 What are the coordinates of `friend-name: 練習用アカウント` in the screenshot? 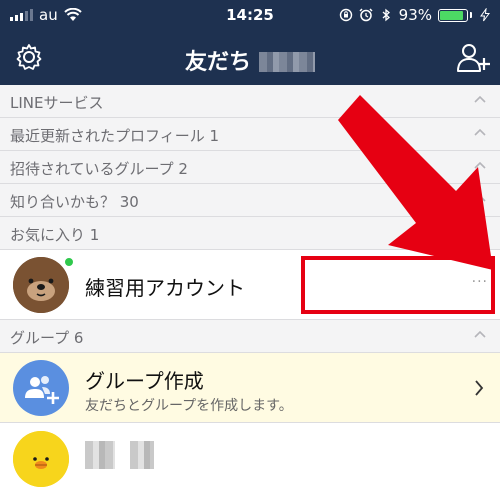 It's located at (165, 288).